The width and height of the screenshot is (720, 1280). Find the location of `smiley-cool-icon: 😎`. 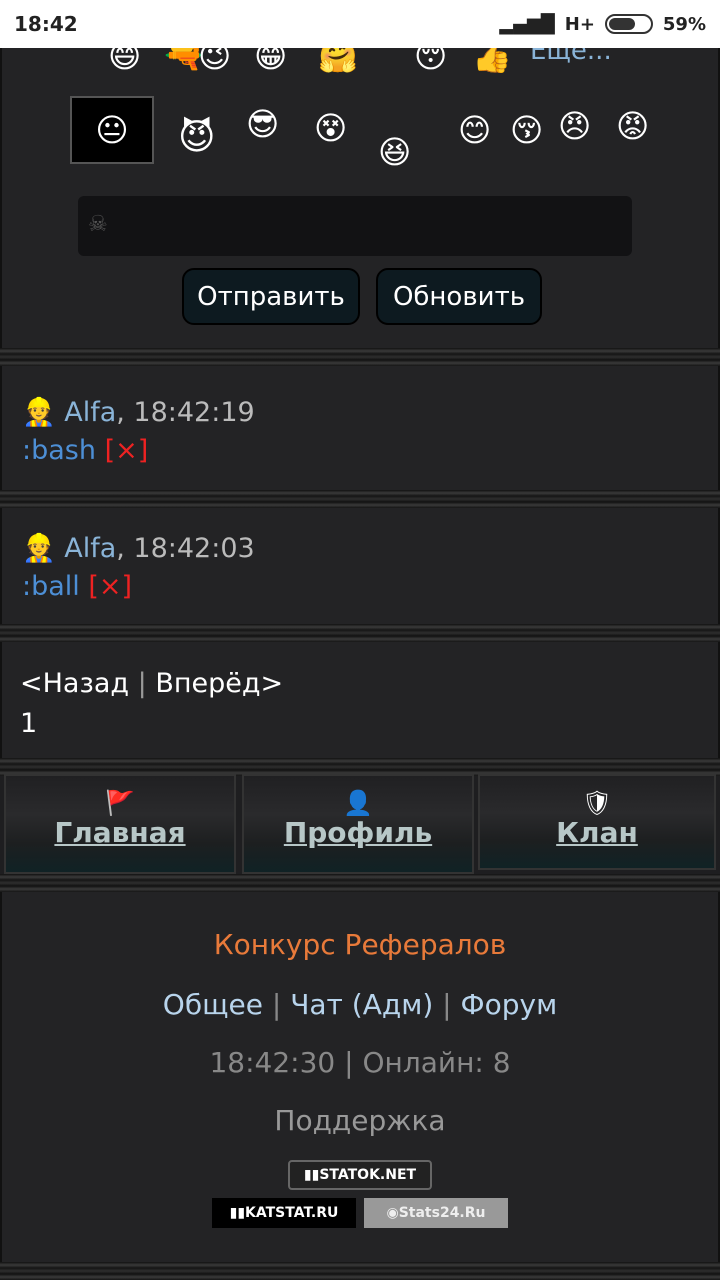

smiley-cool-icon: 😎 is located at coordinates (262, 124).